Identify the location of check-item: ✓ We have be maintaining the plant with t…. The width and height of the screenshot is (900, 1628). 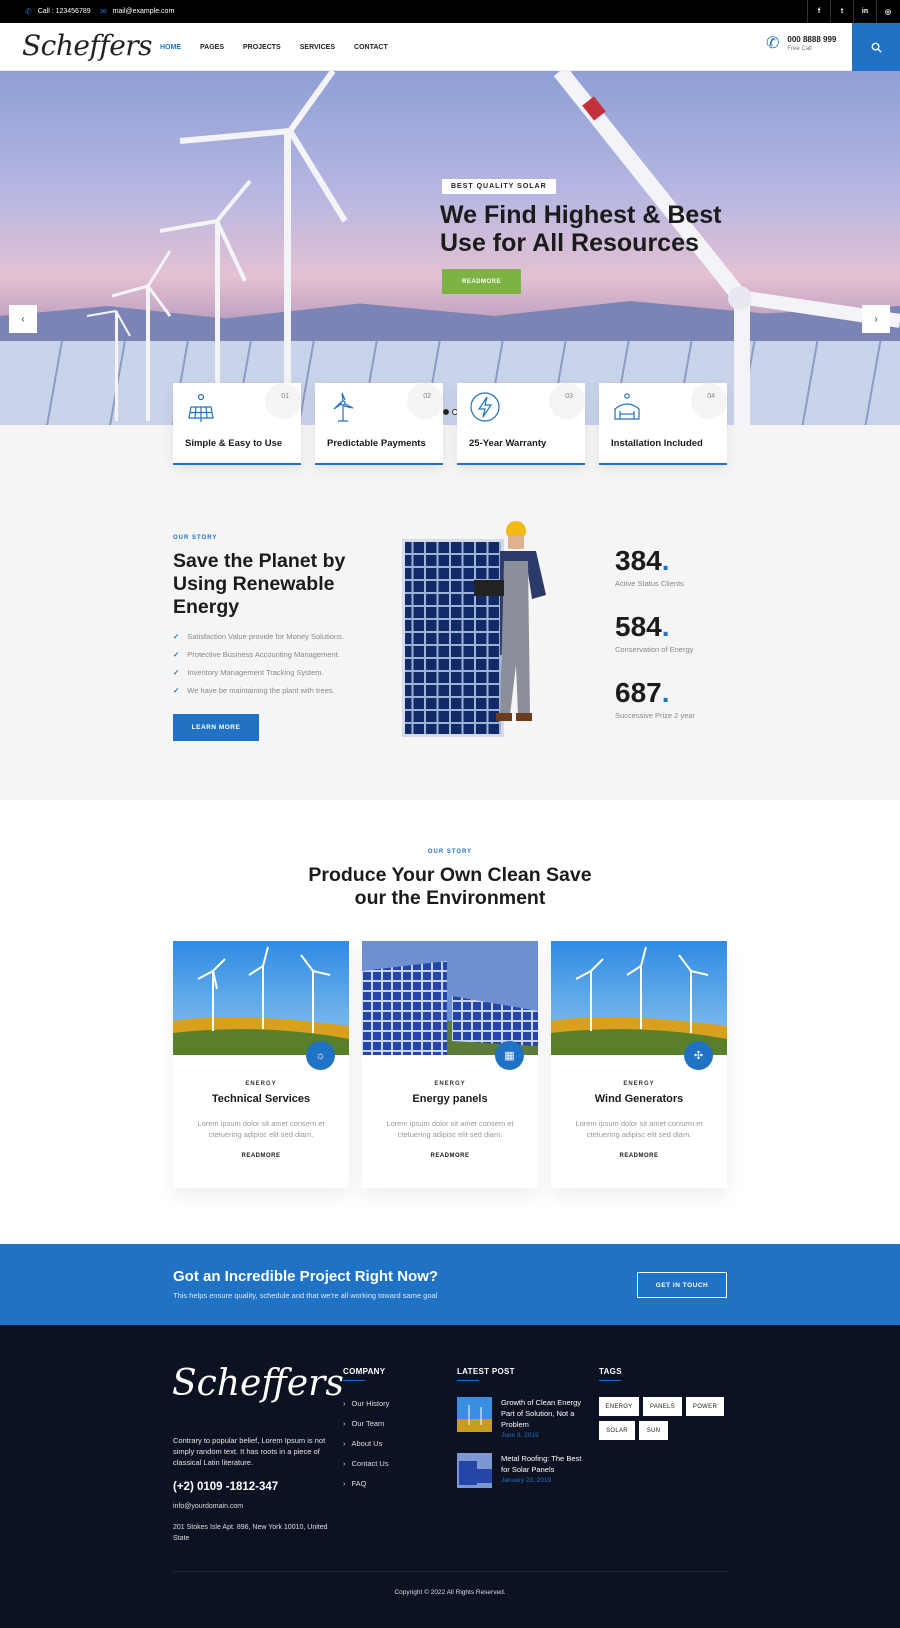
(254, 690).